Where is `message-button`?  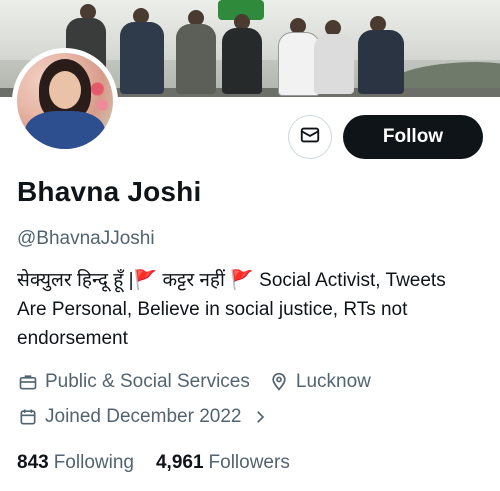 message-button is located at coordinates (310, 137).